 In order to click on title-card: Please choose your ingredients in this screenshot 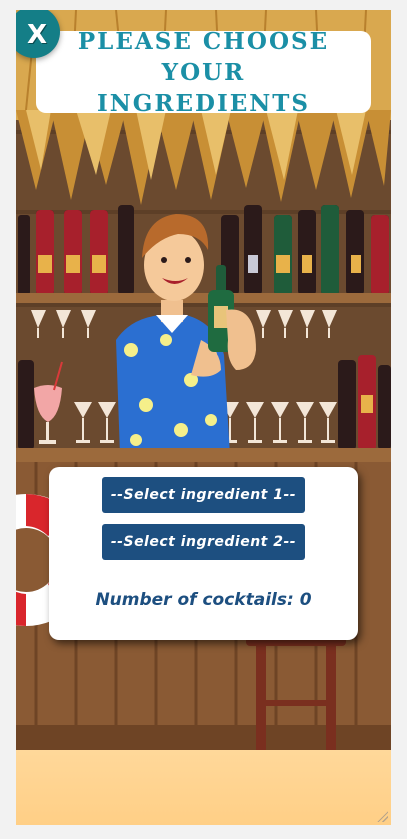, I will do `click(203, 72)`.